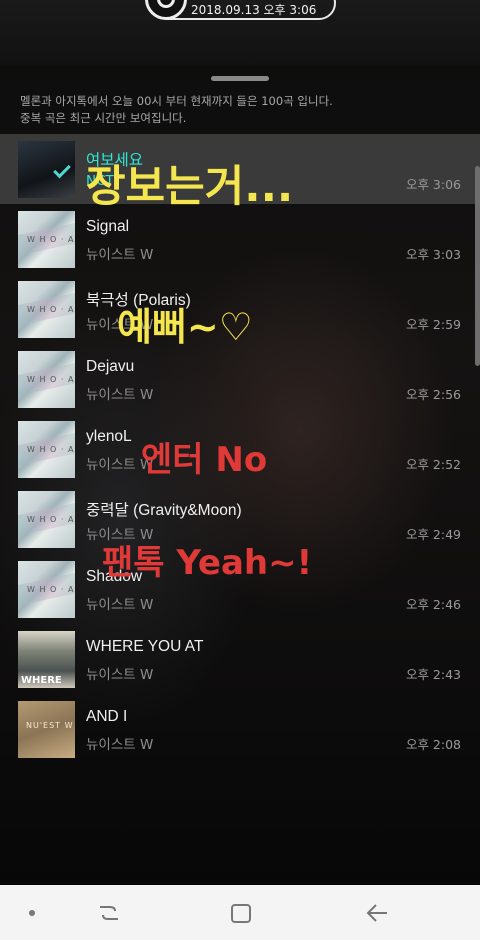 The image size is (480, 940). I want to click on track-time: 오후 2:46, so click(433, 604).